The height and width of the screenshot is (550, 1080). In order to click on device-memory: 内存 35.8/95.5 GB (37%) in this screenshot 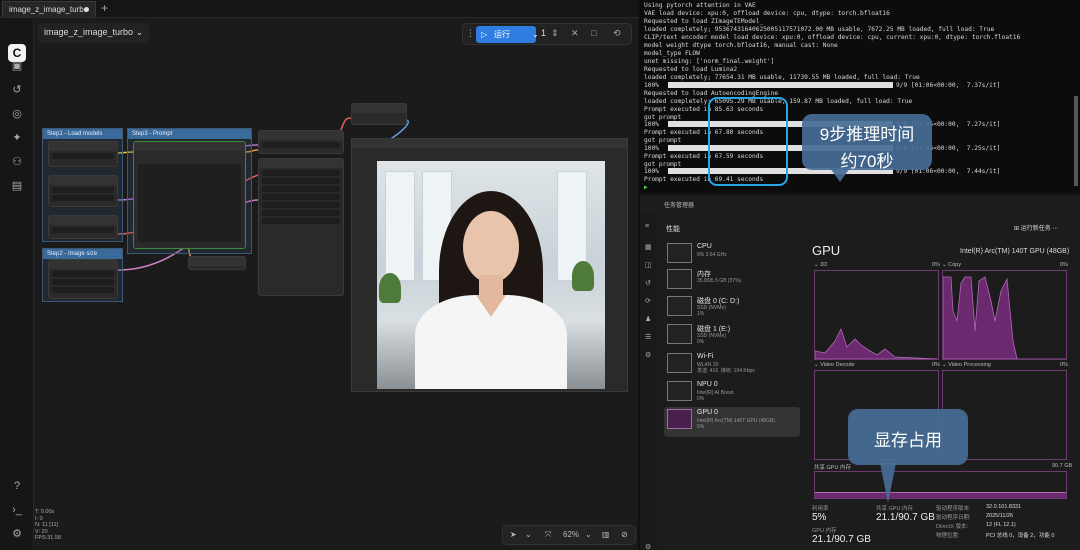, I will do `click(732, 282)`.